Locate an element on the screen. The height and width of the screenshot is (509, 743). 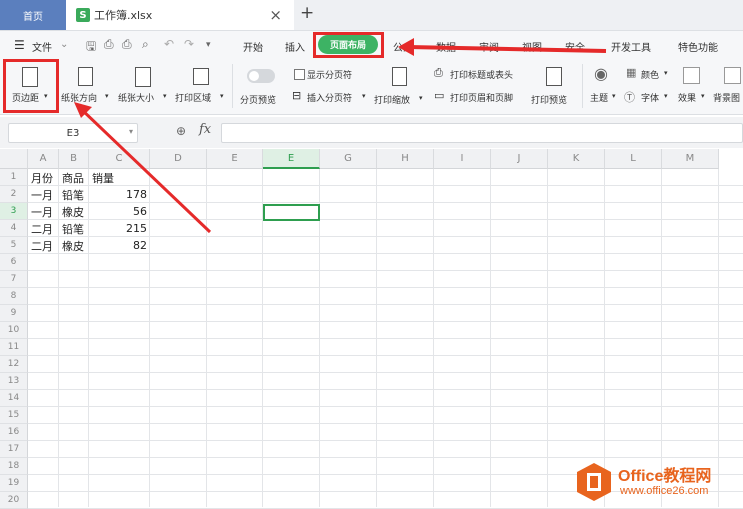
office-logo-icon is located at coordinates (594, 482).